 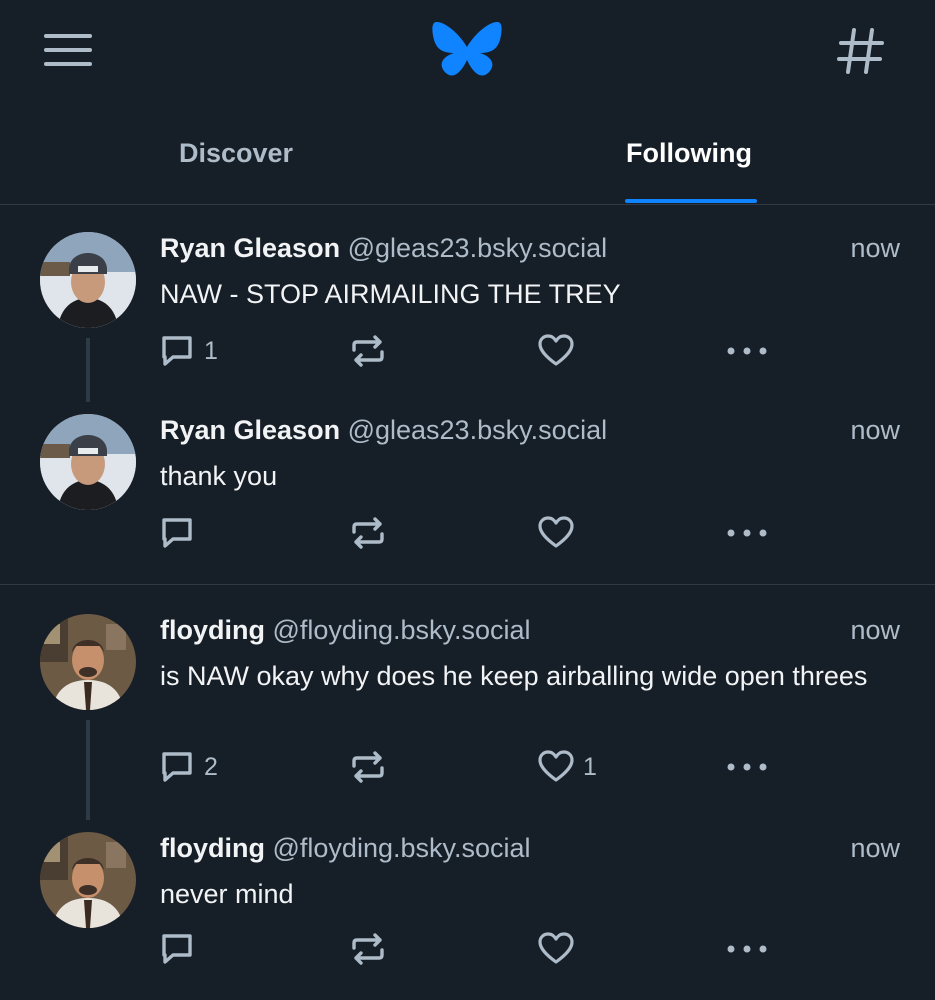 I want to click on like-button: 1, so click(x=567, y=767).